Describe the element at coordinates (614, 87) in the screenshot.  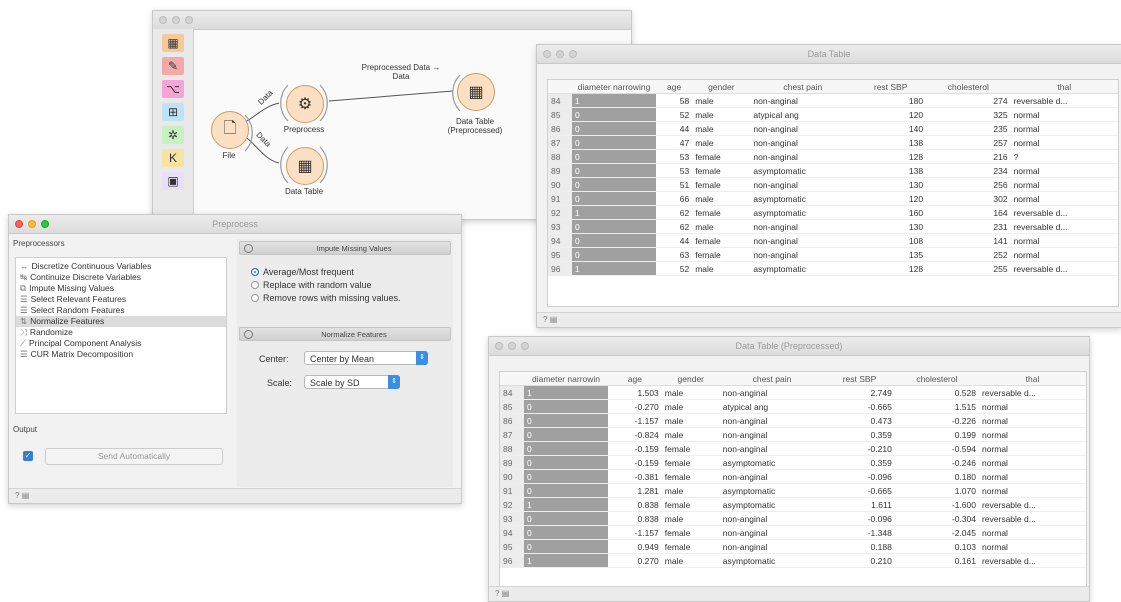
I see `column-header: diameter narrowing` at that location.